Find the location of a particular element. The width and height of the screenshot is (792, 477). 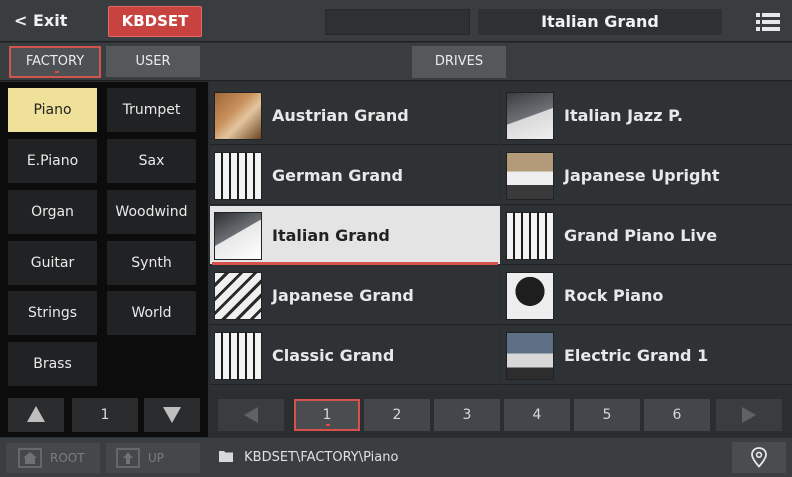

sound-cell-grand-piano-live: Grand Piano Live is located at coordinates (647, 235).